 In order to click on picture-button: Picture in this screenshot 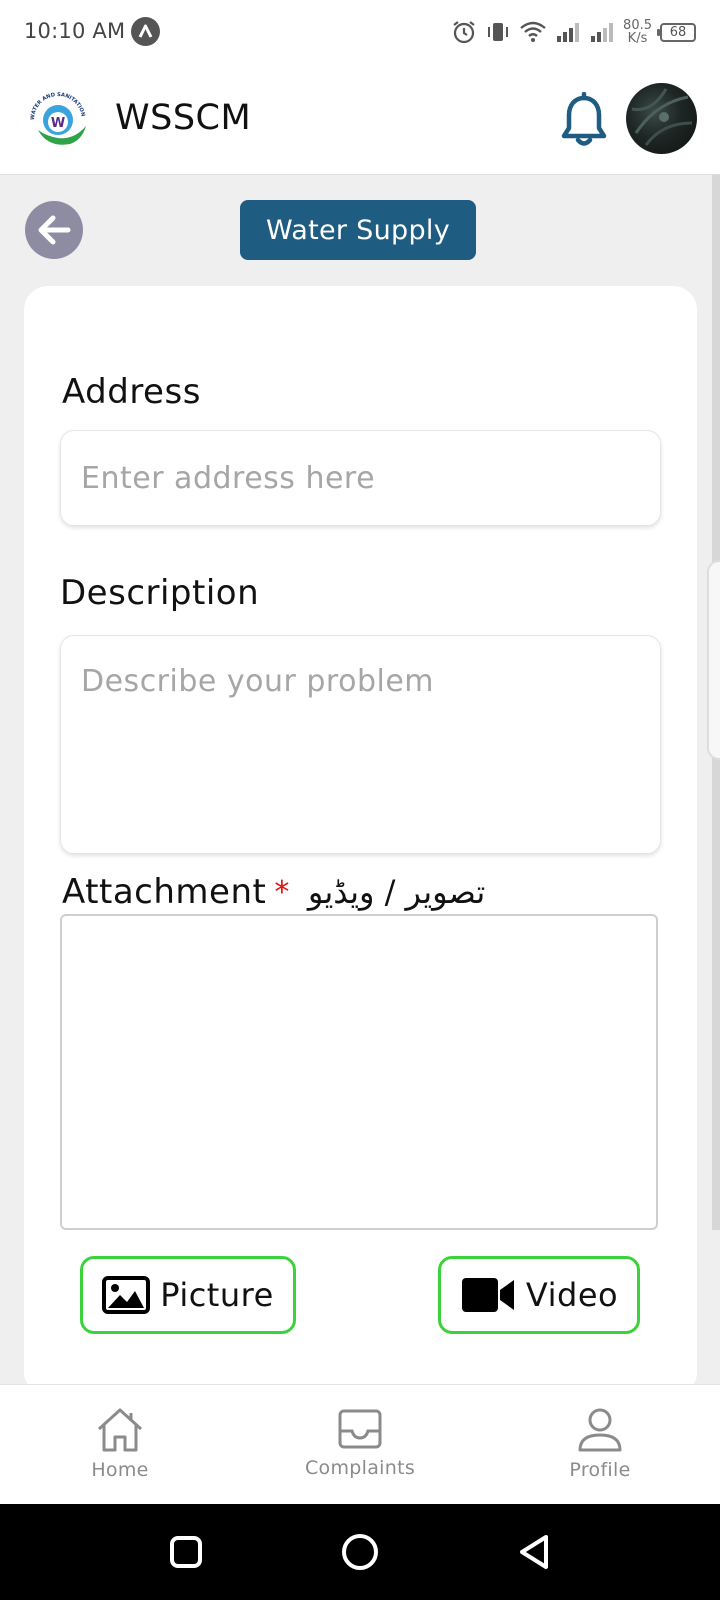, I will do `click(188, 1295)`.